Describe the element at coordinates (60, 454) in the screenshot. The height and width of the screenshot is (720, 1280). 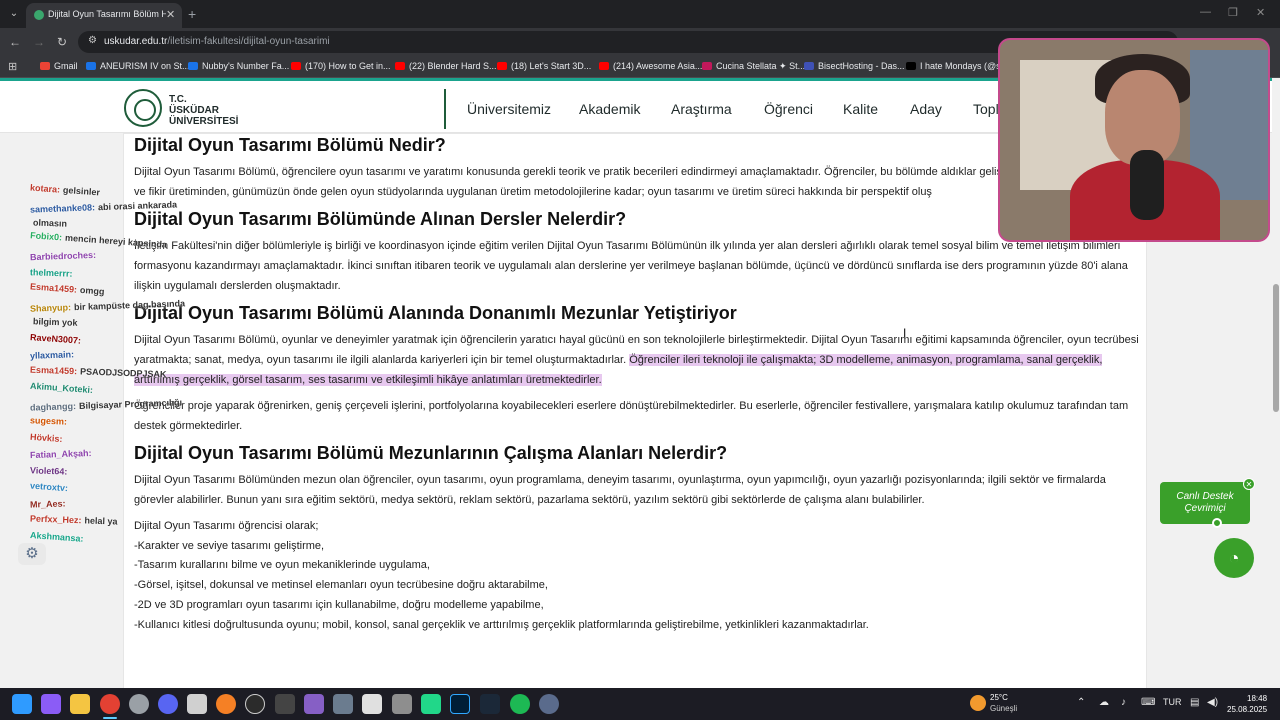
I see `chat-username: Fatian_Akşah:` at that location.